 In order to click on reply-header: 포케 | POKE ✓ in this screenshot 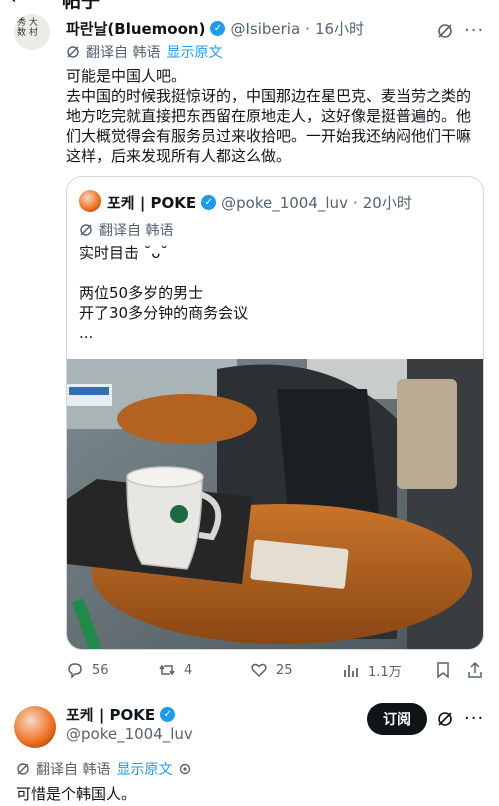, I will do `click(121, 714)`.